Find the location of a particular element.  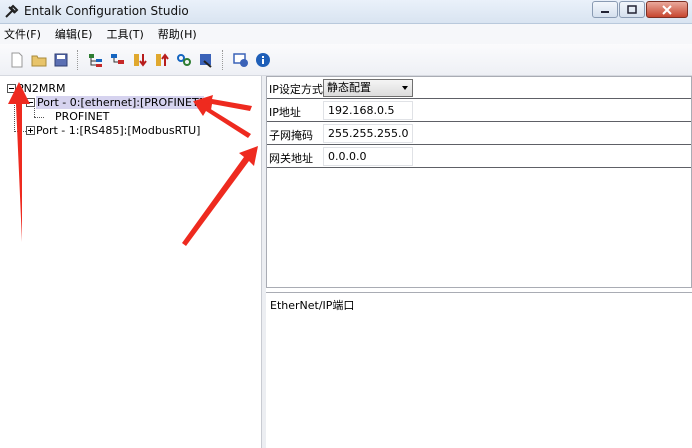

tree-node-profinet-label: PROFINET is located at coordinates (82, 116).